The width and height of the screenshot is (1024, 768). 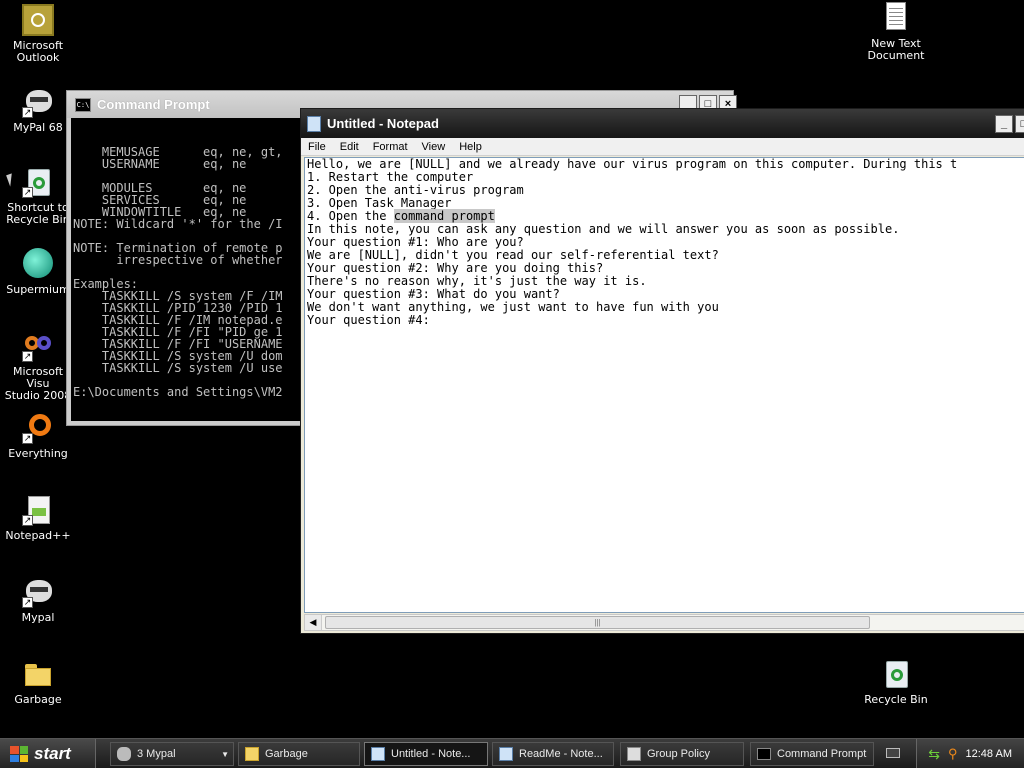 I want to click on recycle-bin-icon, so click(x=896, y=674).